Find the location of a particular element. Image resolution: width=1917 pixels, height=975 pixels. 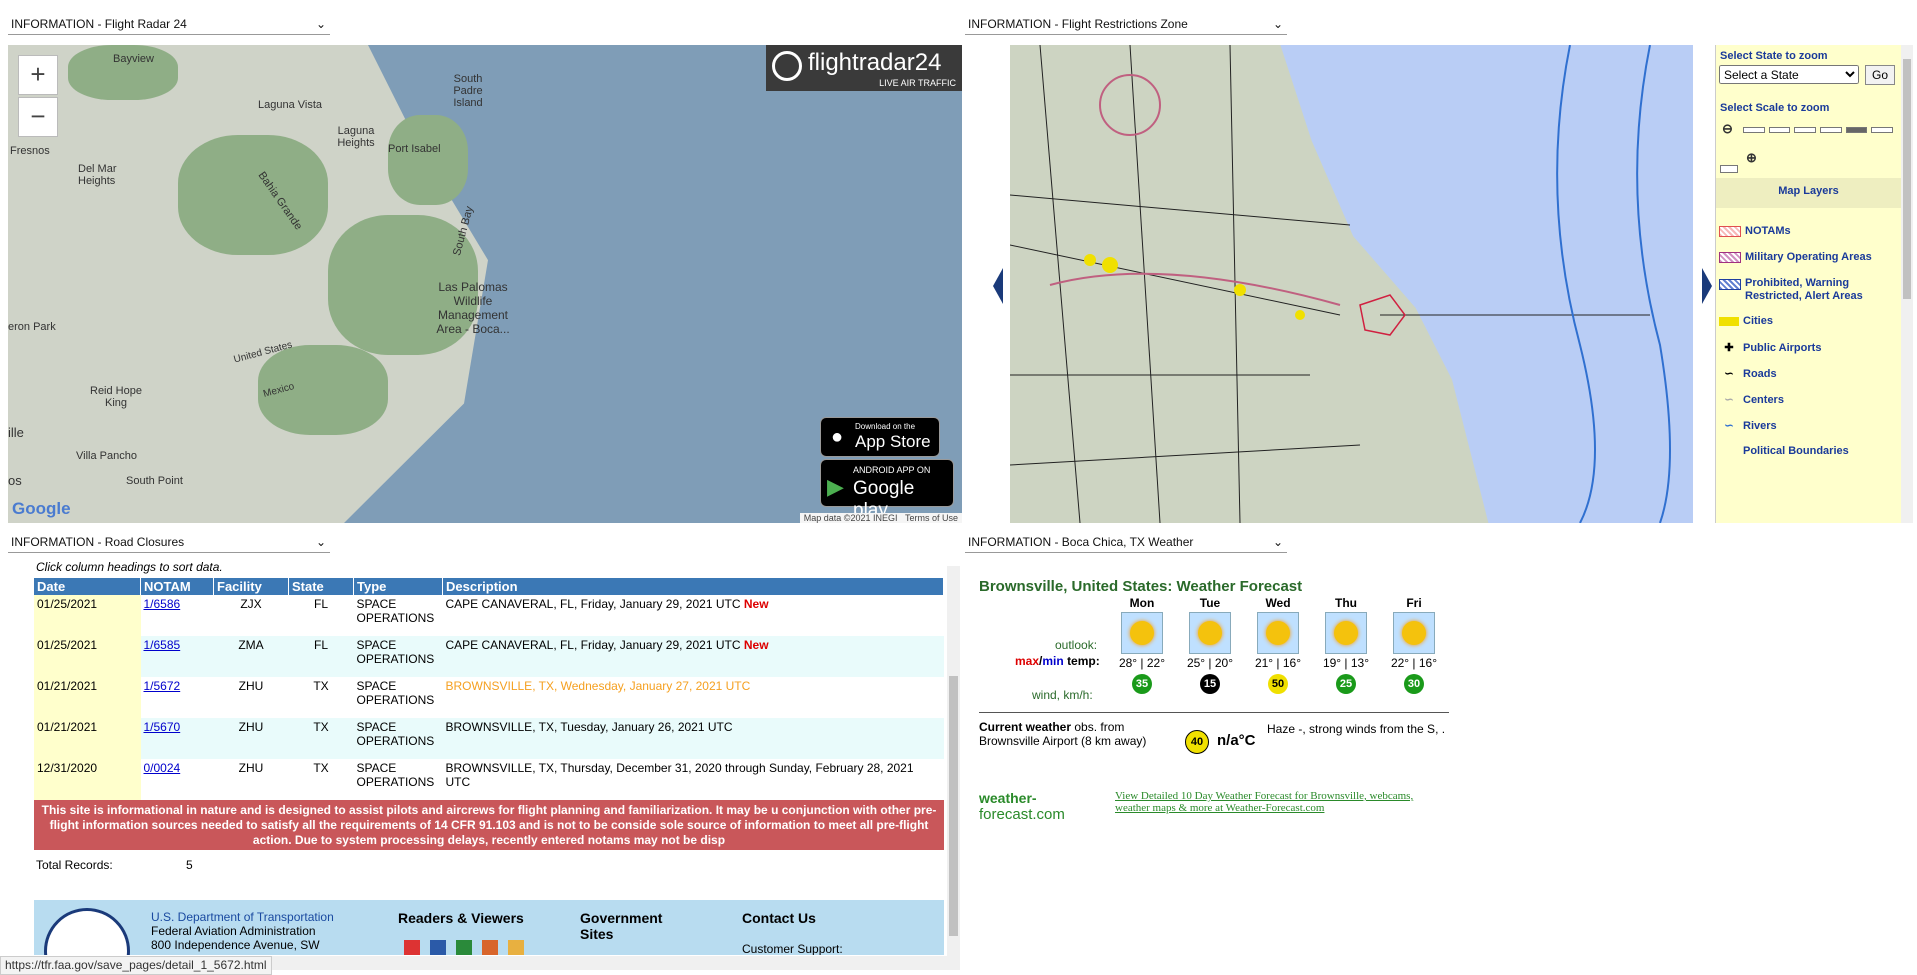

logo-top: weather- is located at coordinates (1008, 798).